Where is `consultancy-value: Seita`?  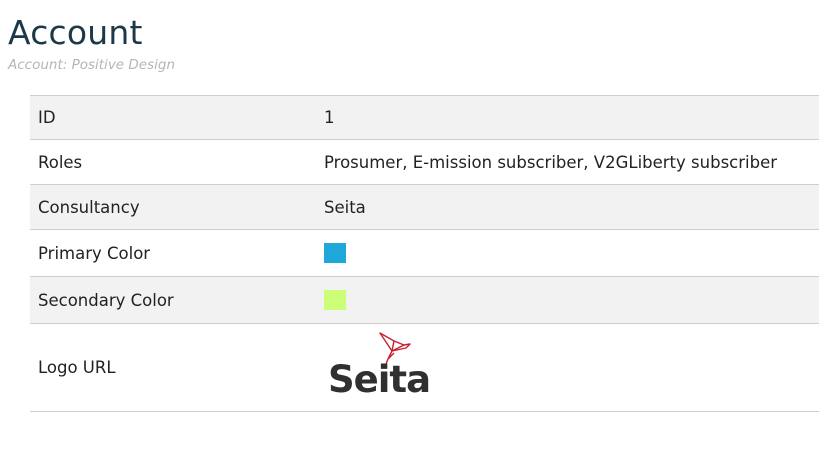 consultancy-value: Seita is located at coordinates (567, 207).